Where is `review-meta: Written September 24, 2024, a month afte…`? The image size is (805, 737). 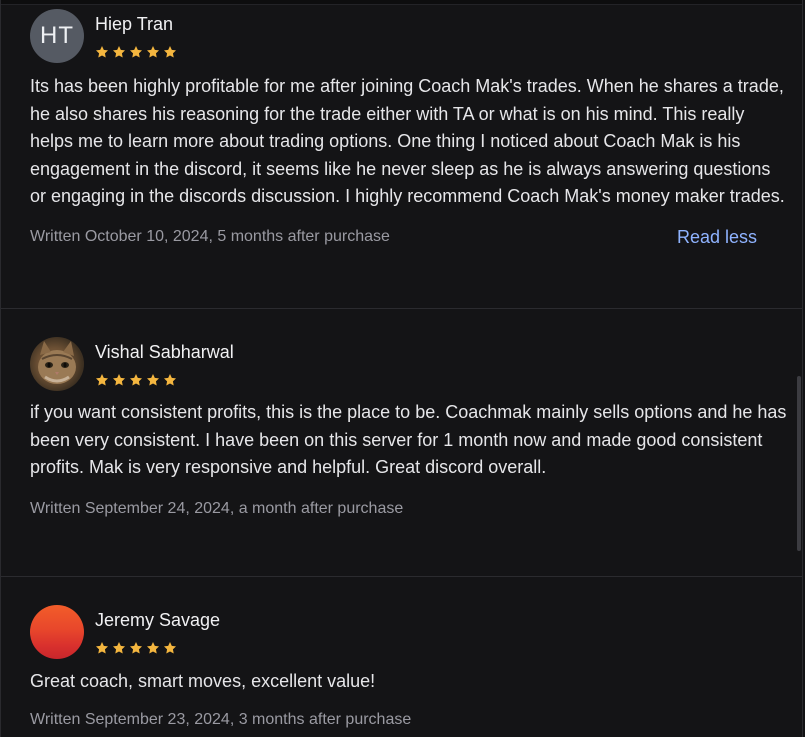 review-meta: Written September 24, 2024, a month afte… is located at coordinates (401, 509).